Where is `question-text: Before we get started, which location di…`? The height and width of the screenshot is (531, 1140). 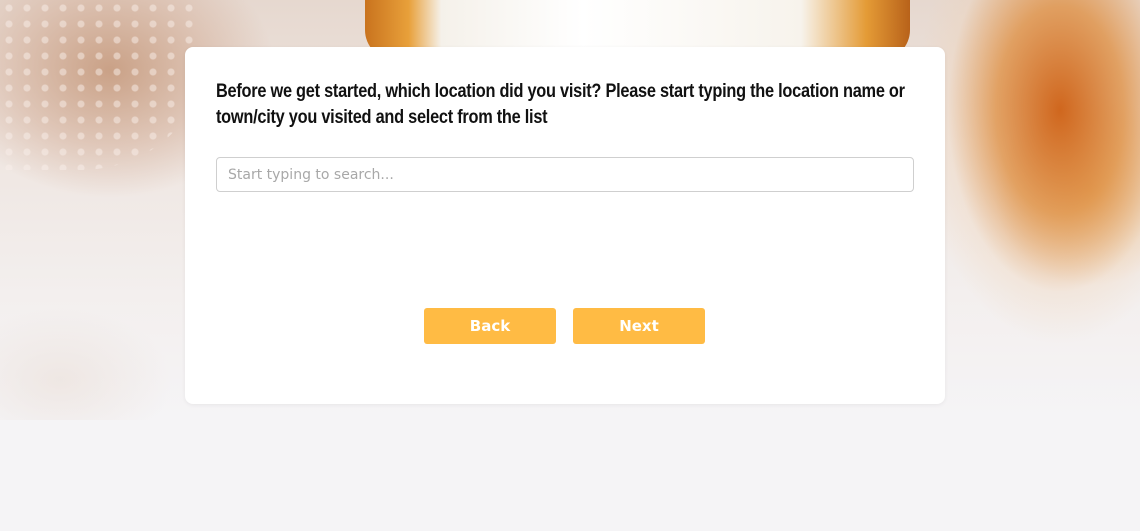
question-text: Before we get started, which location di… is located at coordinates (560, 104).